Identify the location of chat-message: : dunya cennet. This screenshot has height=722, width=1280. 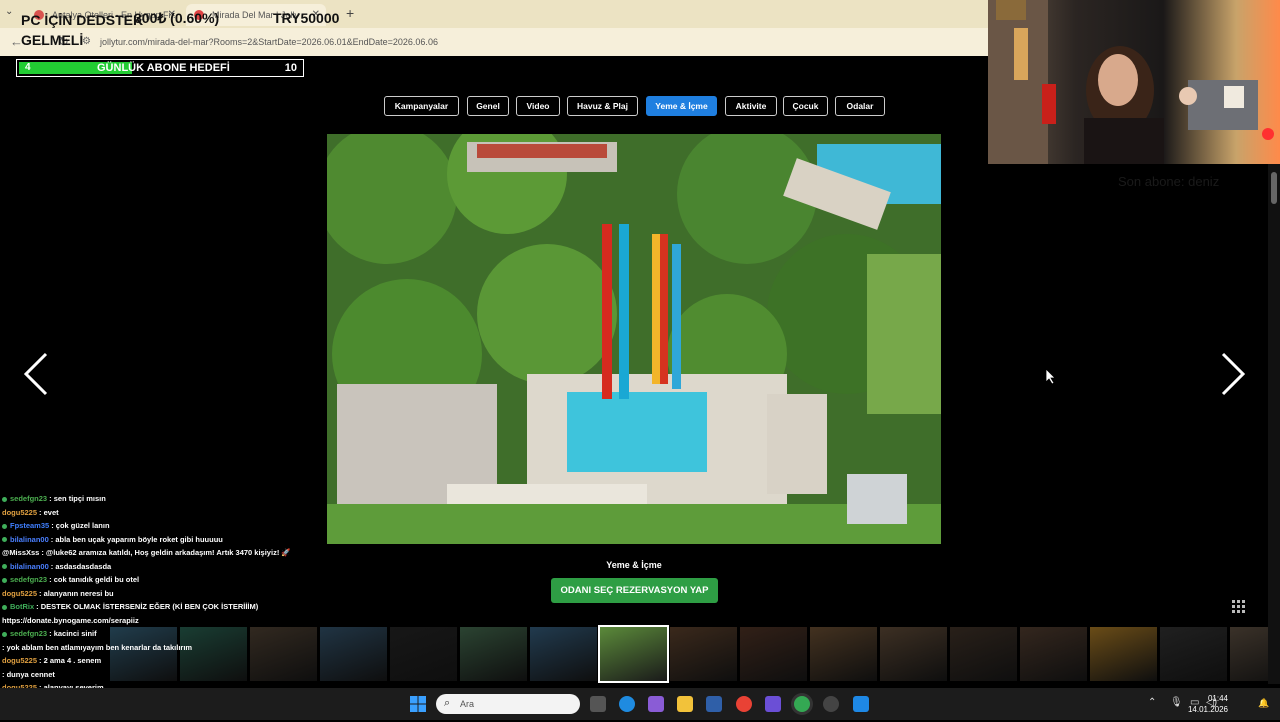
(167, 675).